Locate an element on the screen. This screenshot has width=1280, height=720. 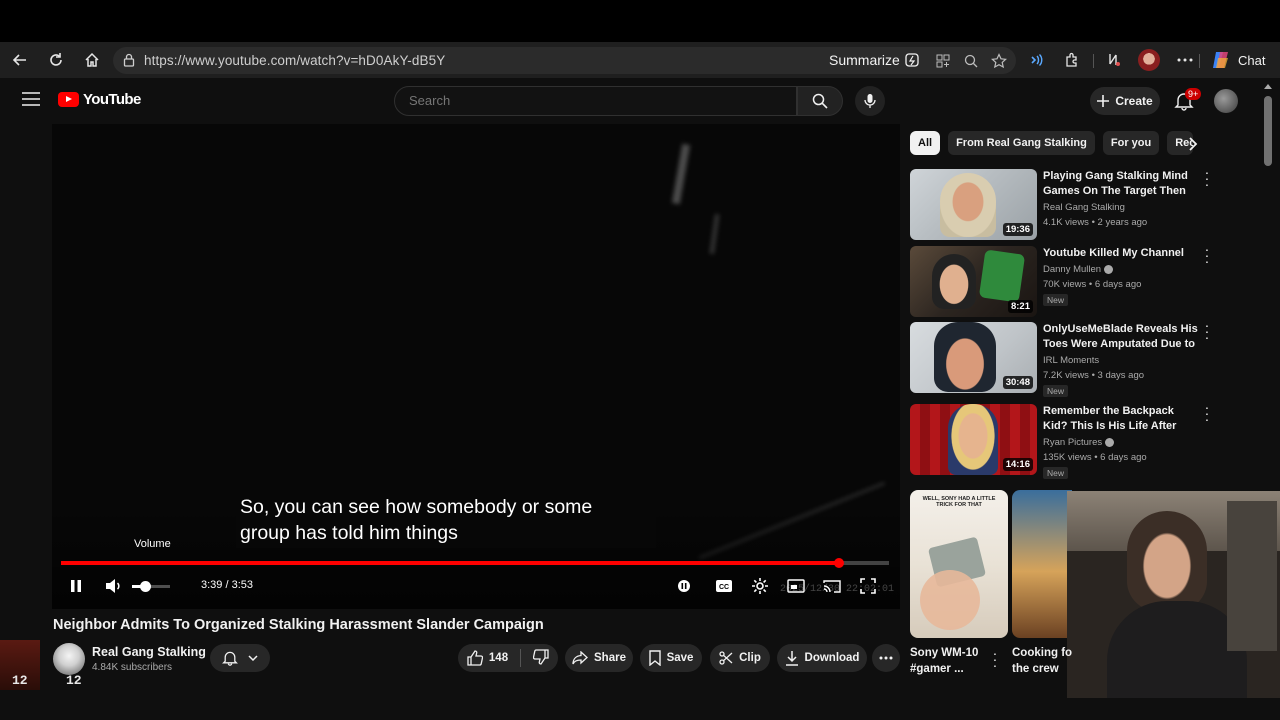
short-thumbnail is located at coordinates (1042, 564).